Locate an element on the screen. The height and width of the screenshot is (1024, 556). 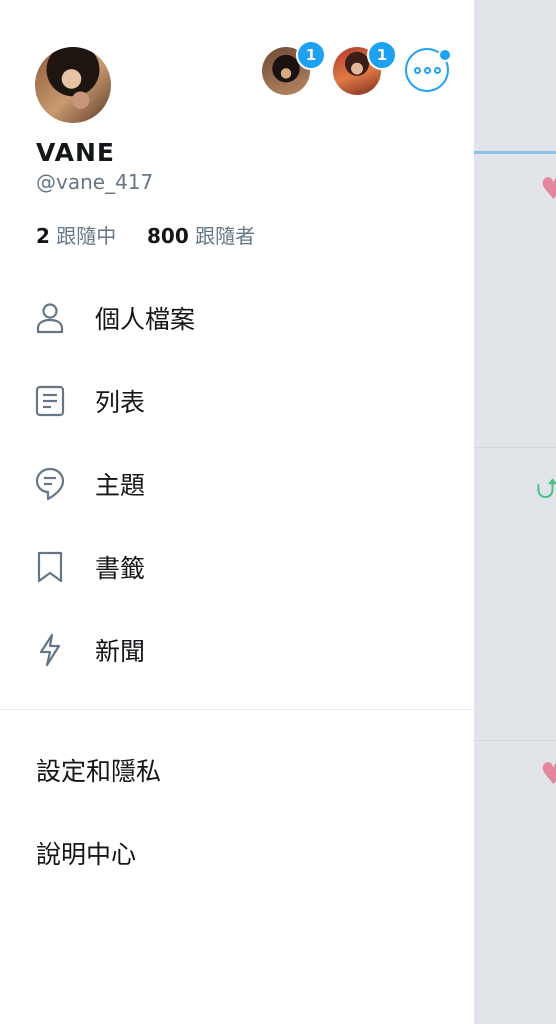
menu-item-label: 列表 is located at coordinates (120, 402).